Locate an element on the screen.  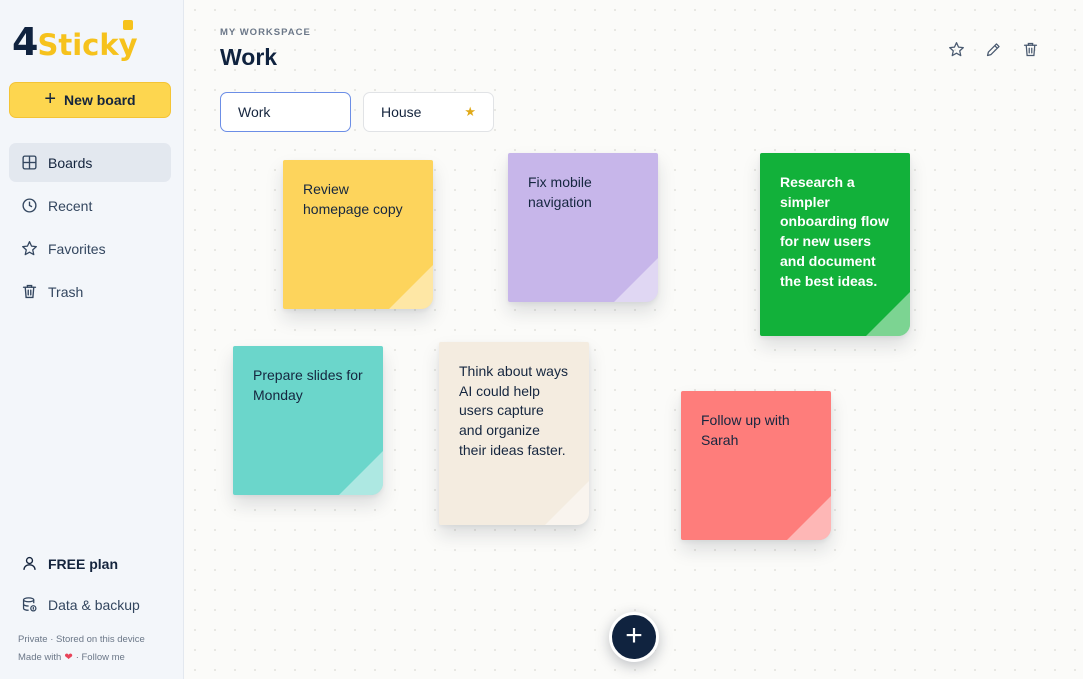
add-note-button: + is located at coordinates (634, 637).